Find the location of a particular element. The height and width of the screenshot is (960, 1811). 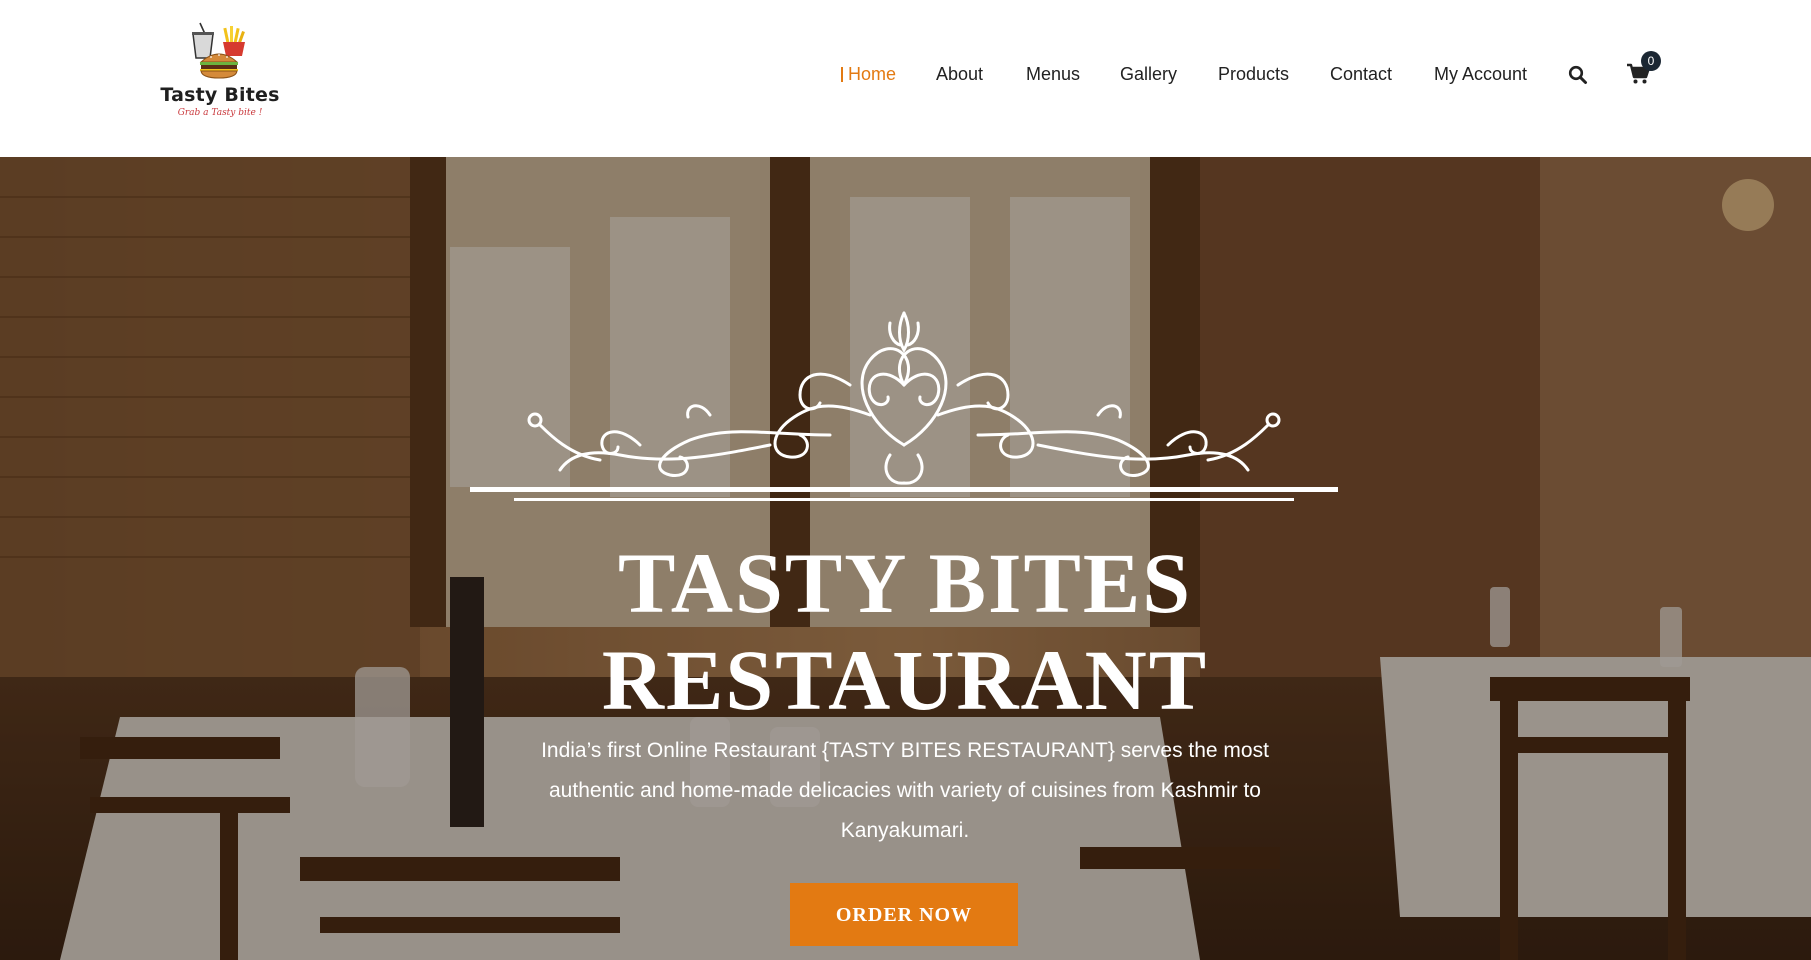

nav-item-my-account: My Account is located at coordinates (1480, 74).